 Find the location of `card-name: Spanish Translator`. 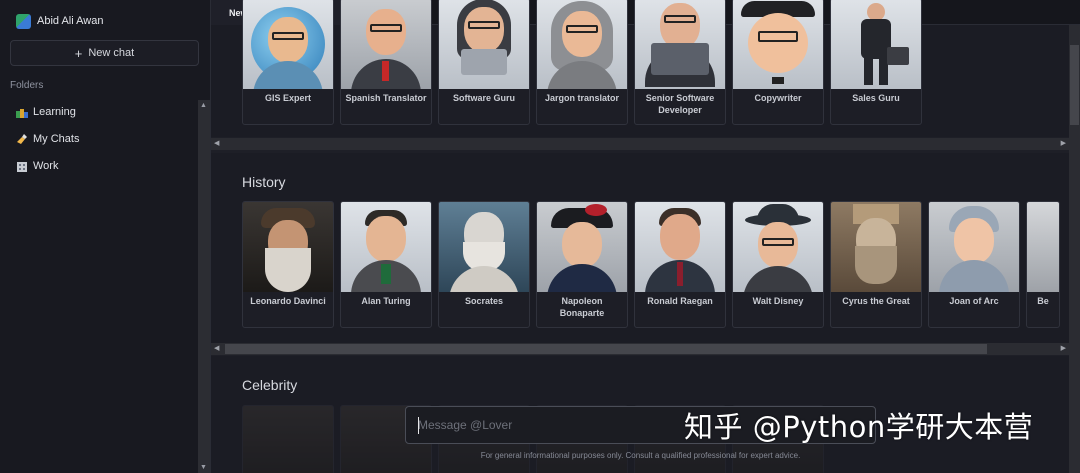

card-name: Spanish Translator is located at coordinates (386, 98).